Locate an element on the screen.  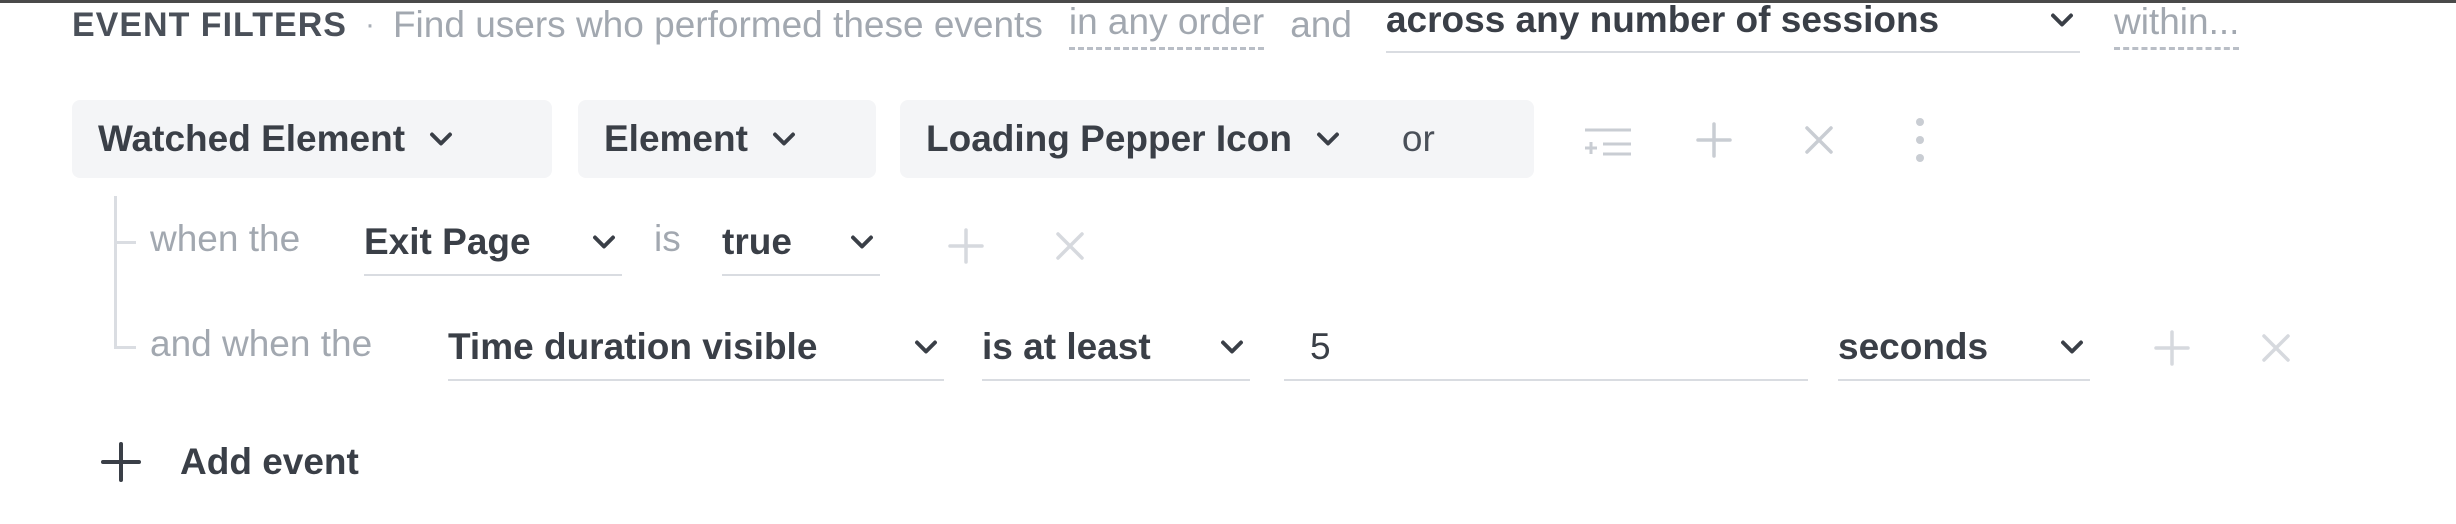
tree-connector is located at coordinates (115, 272).